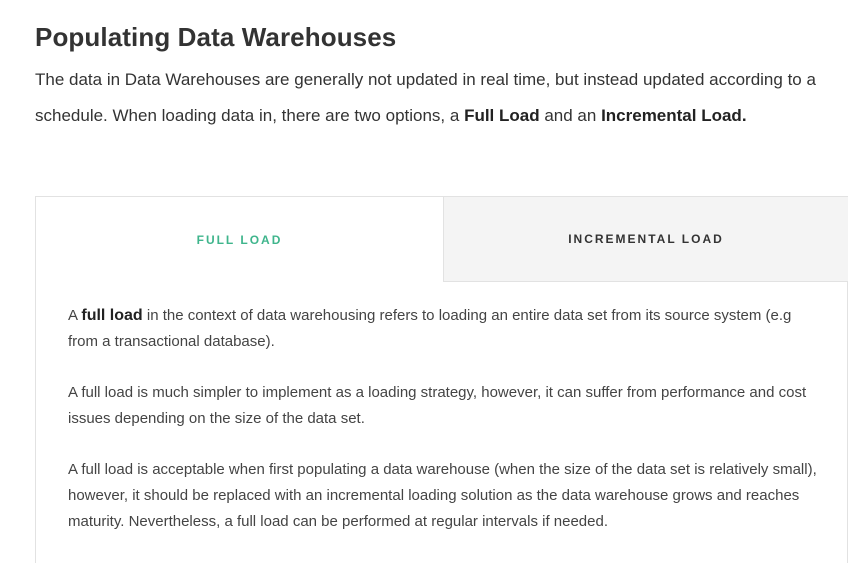 The image size is (865, 563). I want to click on p1-full-load-term: full load, so click(112, 315).